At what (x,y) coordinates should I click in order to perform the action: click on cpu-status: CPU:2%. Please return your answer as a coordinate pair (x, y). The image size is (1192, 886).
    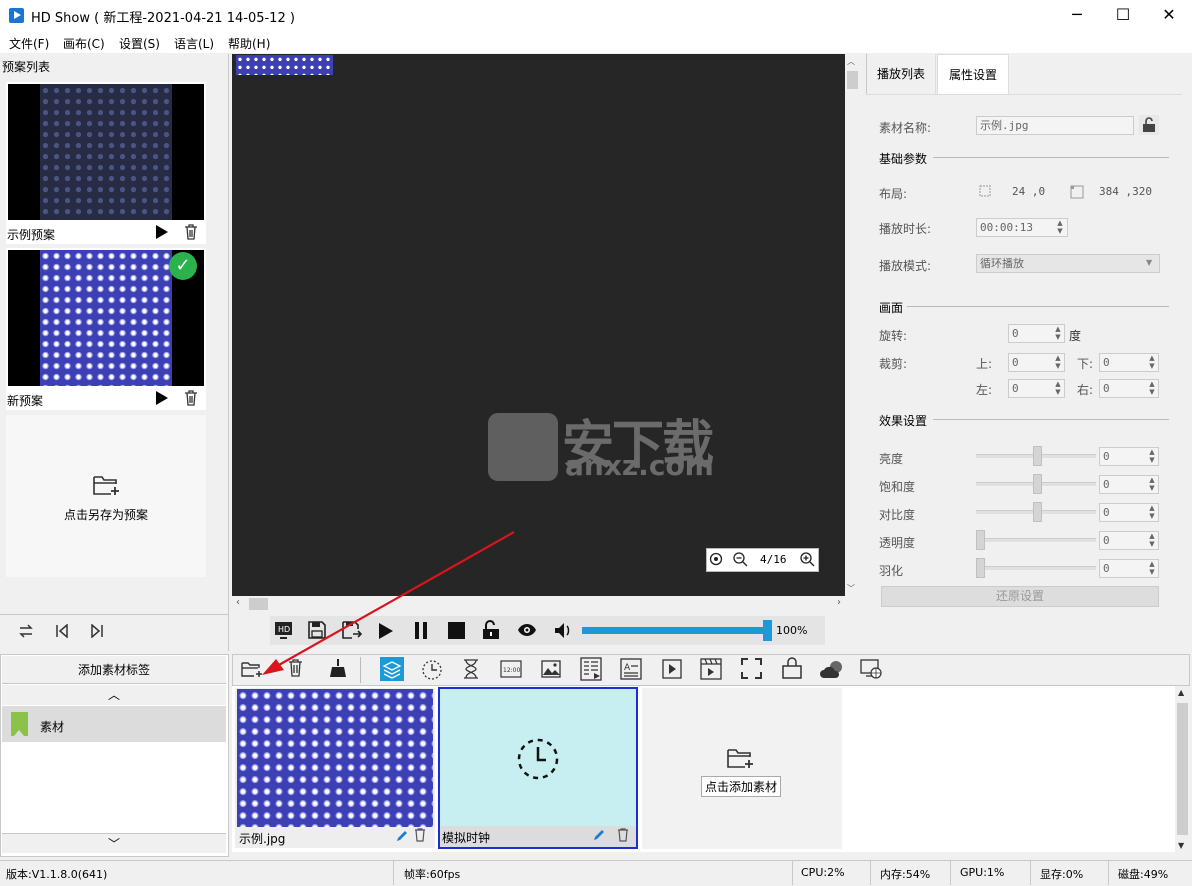
    Looking at the image, I should click on (823, 872).